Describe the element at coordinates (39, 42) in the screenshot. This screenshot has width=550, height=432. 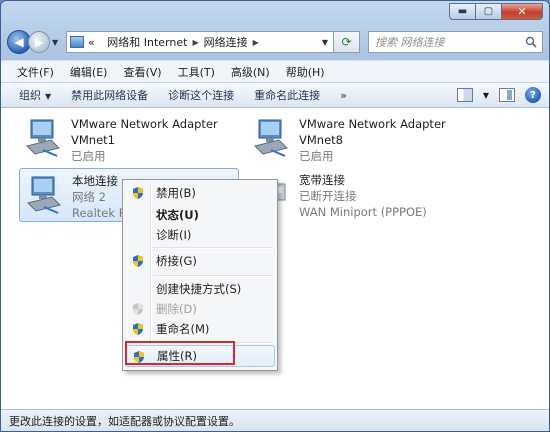
I see `forward-button: ▶` at that location.